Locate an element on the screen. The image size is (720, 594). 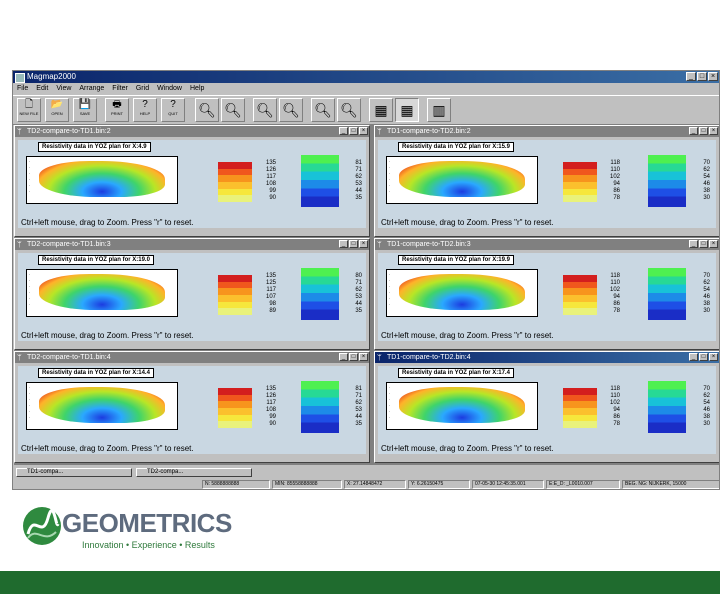
menu-view: View is located at coordinates (63, 88).